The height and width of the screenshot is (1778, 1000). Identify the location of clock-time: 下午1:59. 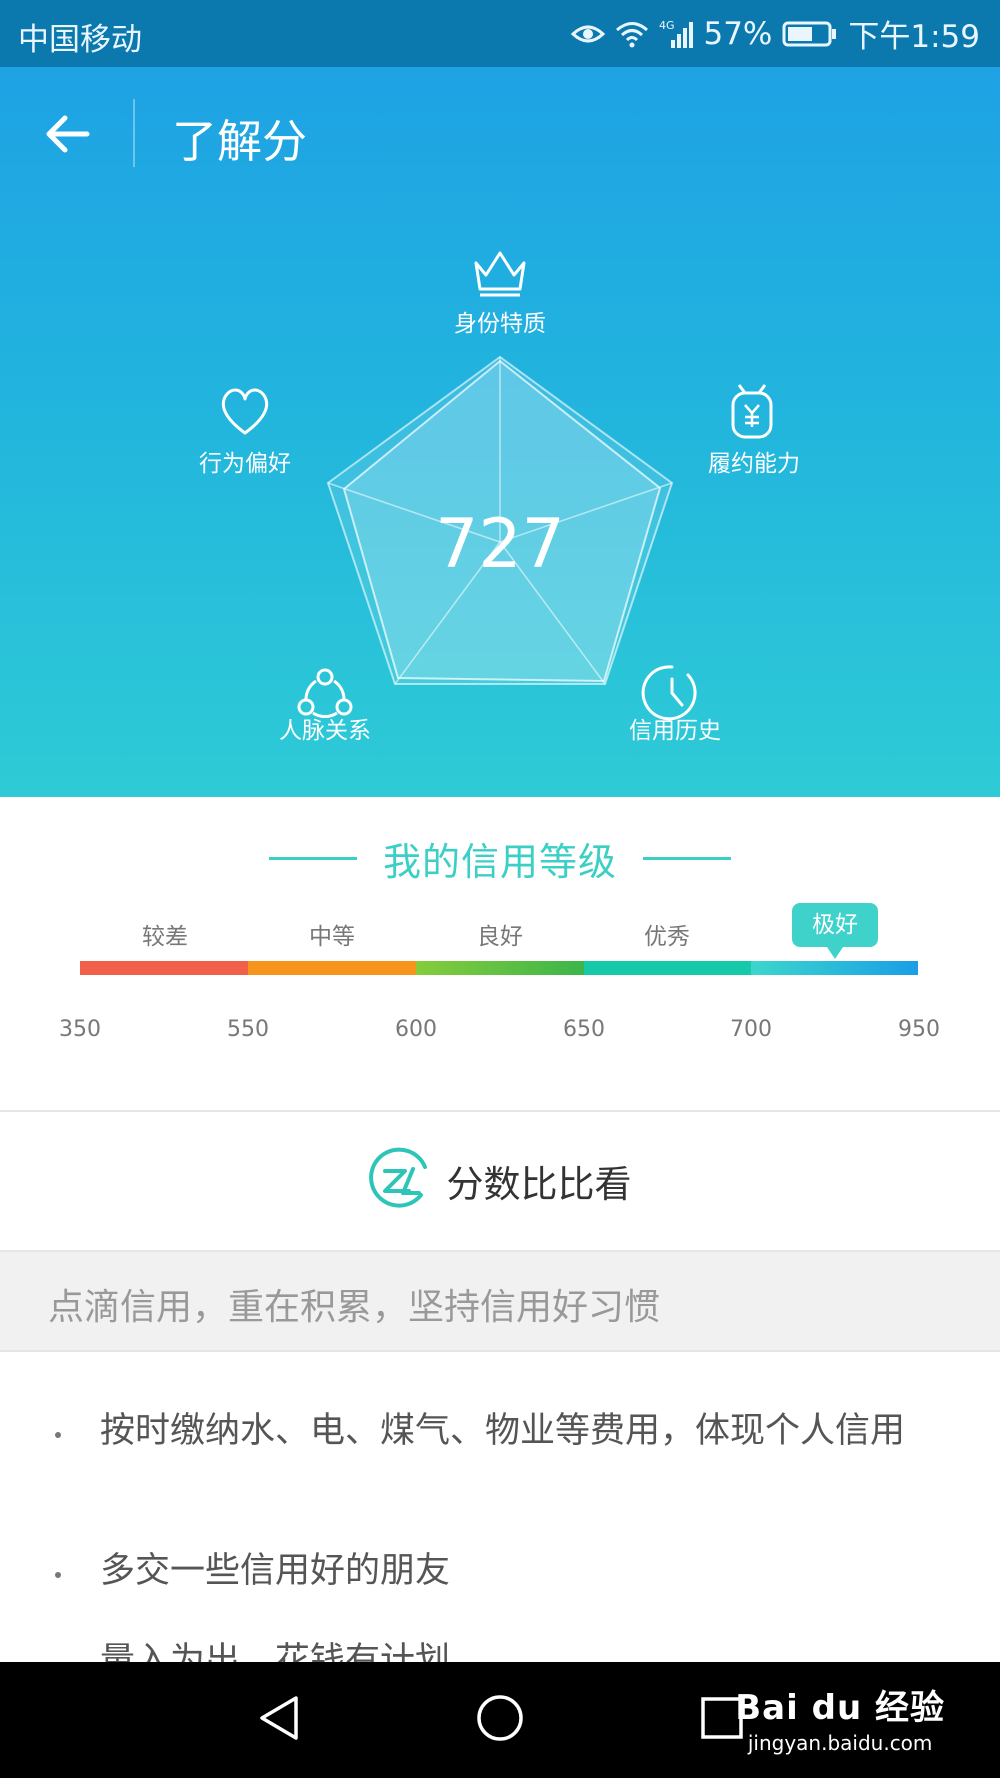
(914, 37).